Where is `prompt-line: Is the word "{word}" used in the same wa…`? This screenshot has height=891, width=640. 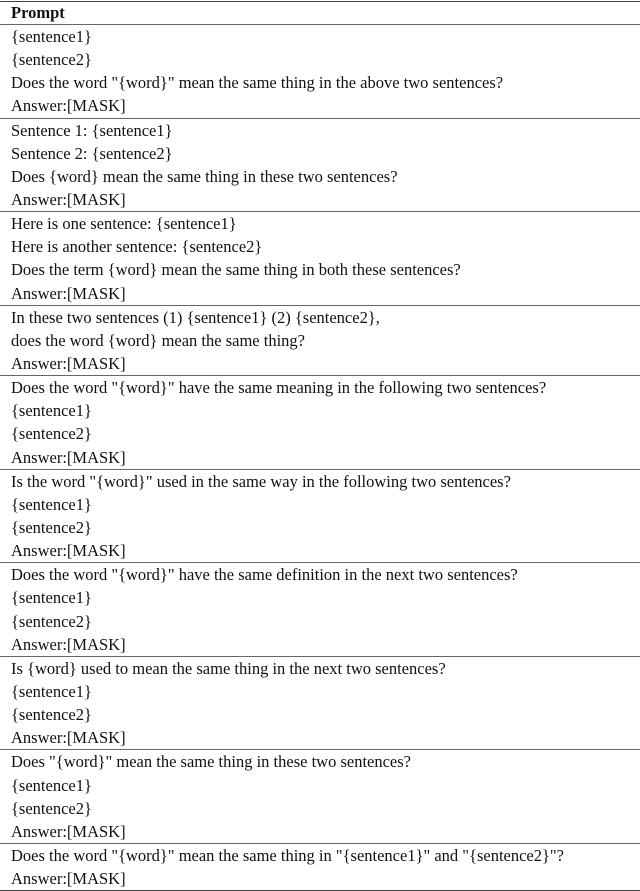 prompt-line: Is the word "{word}" used in the same wa… is located at coordinates (261, 481).